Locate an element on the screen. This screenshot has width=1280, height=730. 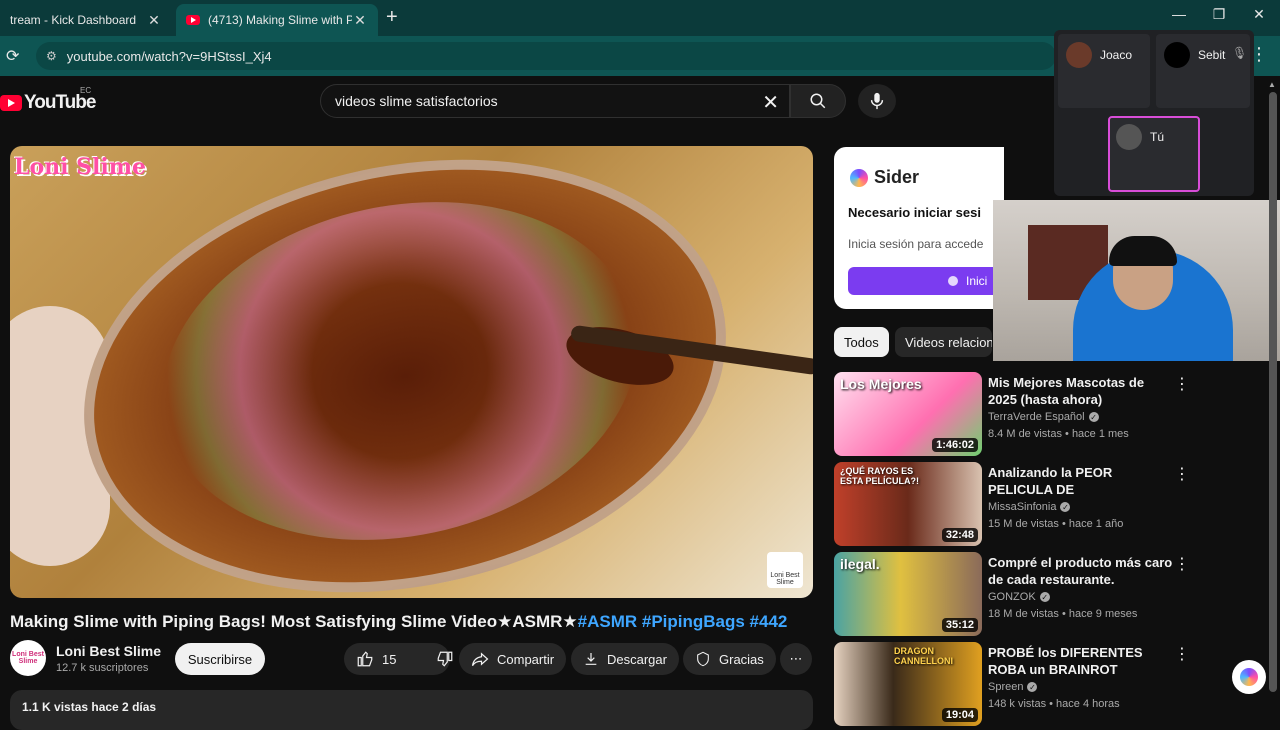
more-actions-button: ⋯ is located at coordinates (796, 659).